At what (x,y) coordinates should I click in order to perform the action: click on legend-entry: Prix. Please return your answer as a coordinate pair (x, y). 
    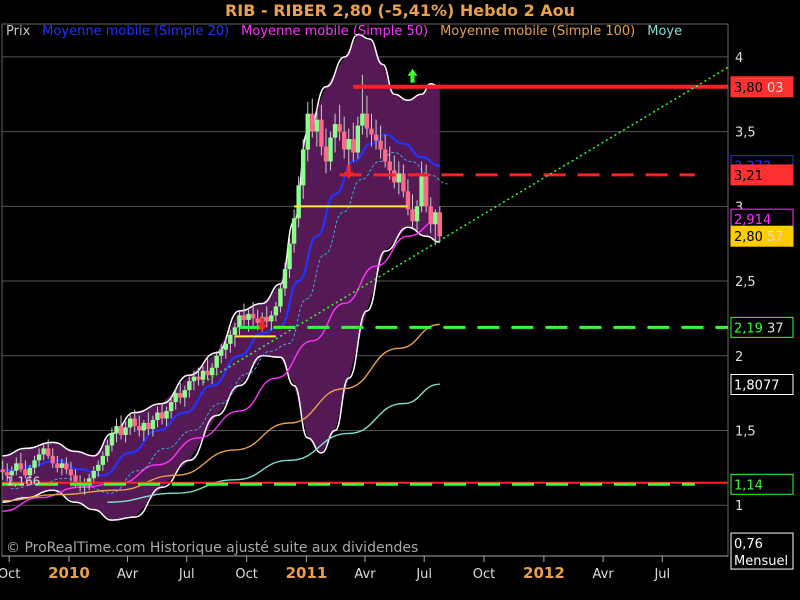
    Looking at the image, I should click on (18, 31).